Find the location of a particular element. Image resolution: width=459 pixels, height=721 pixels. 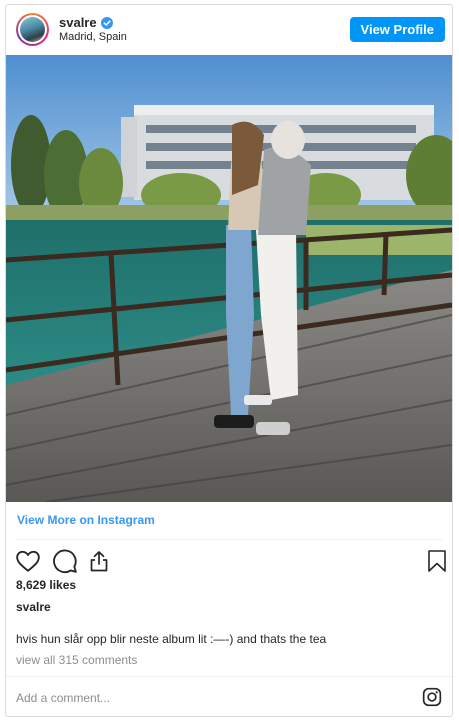

share-icon is located at coordinates (99, 561).